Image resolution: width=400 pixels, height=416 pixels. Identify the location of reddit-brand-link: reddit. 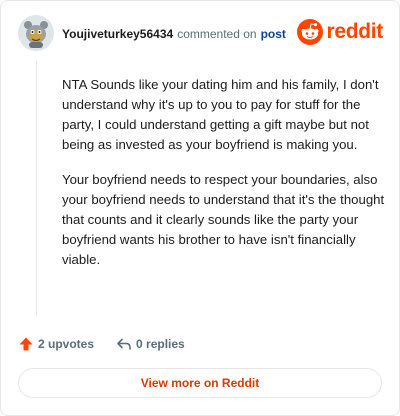
(340, 32).